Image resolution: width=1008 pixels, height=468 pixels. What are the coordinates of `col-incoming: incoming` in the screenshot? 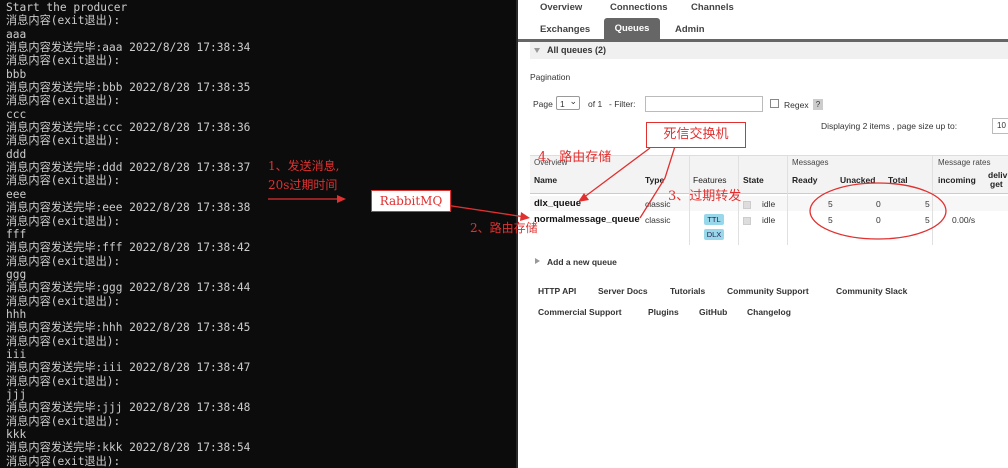 It's located at (957, 180).